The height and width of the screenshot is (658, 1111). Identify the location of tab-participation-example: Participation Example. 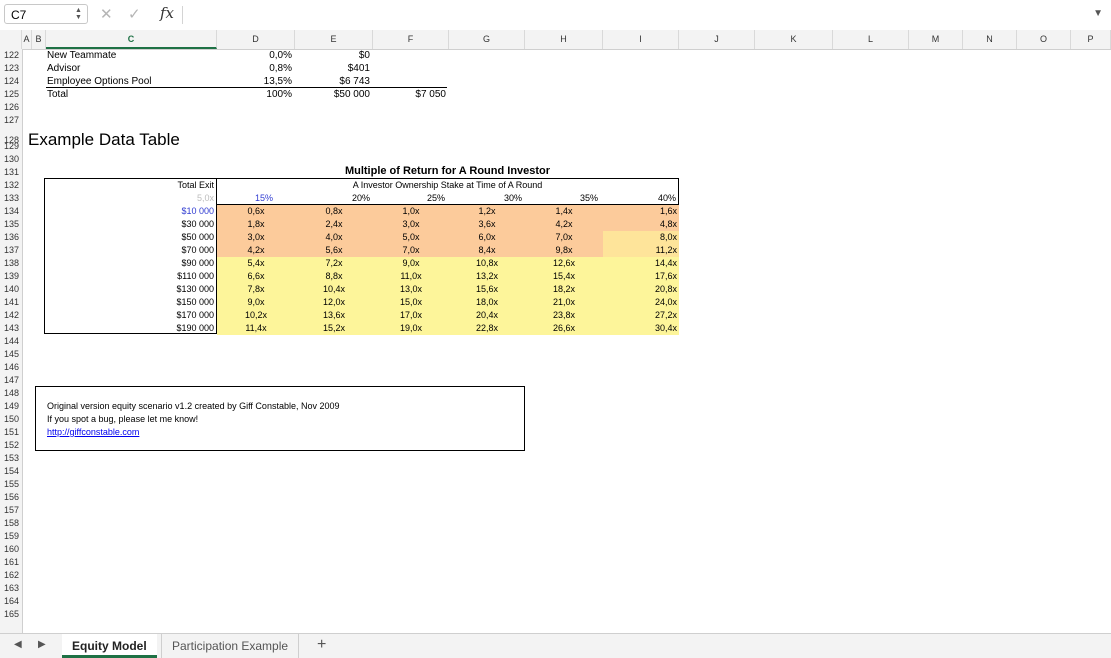
(230, 646).